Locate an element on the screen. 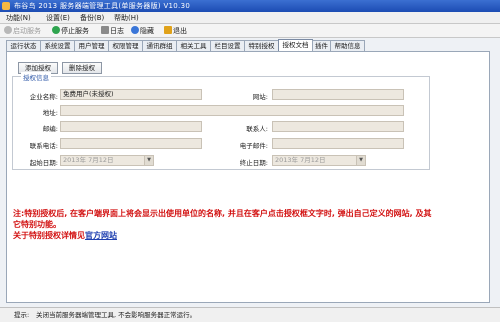  phone-label: 联系电话: is located at coordinates (43, 146).